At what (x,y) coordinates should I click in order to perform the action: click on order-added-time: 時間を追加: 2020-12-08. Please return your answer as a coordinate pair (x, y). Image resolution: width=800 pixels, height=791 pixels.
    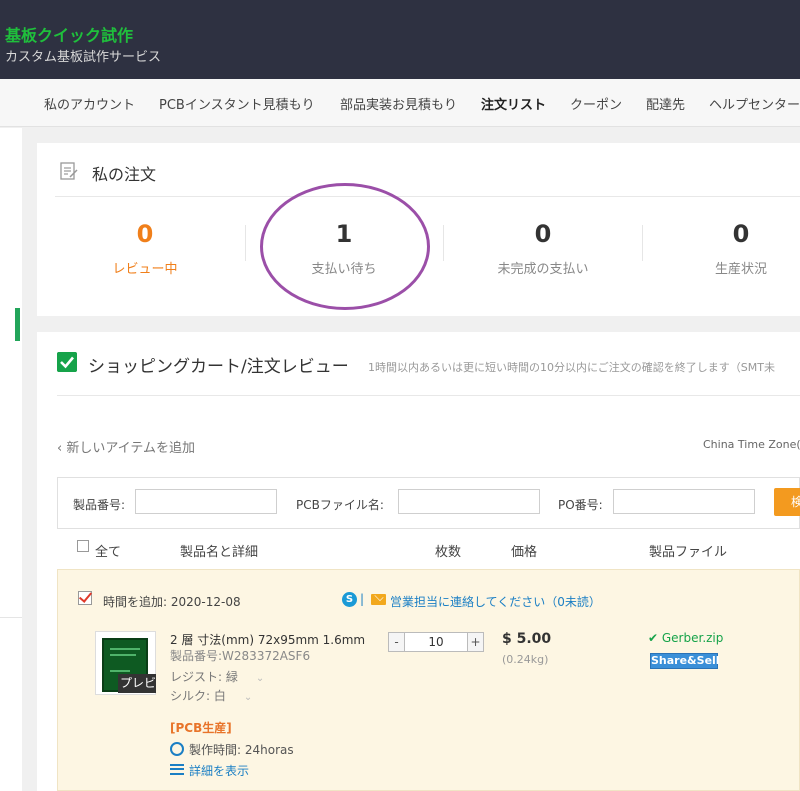
    Looking at the image, I should click on (172, 602).